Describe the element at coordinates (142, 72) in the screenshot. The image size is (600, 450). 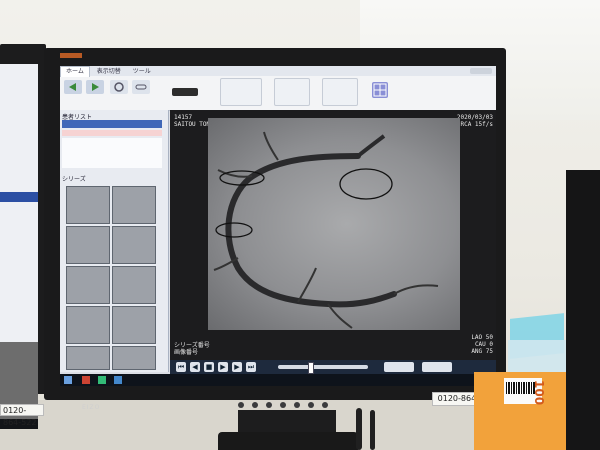
I see `tab-tools: ツール` at that location.